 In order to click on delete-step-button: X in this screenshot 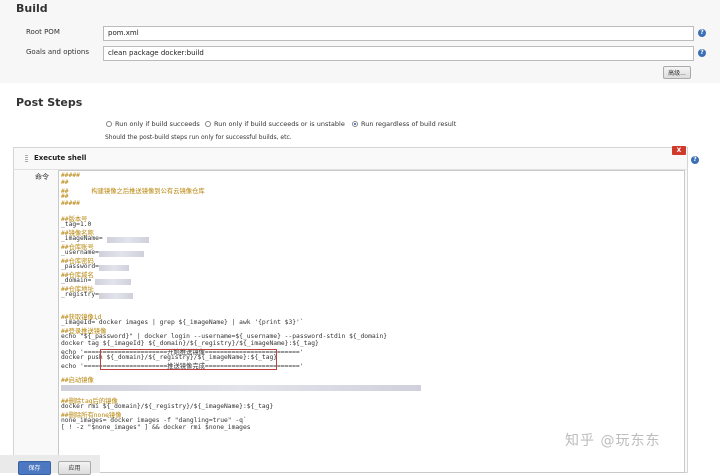, I will do `click(679, 150)`.